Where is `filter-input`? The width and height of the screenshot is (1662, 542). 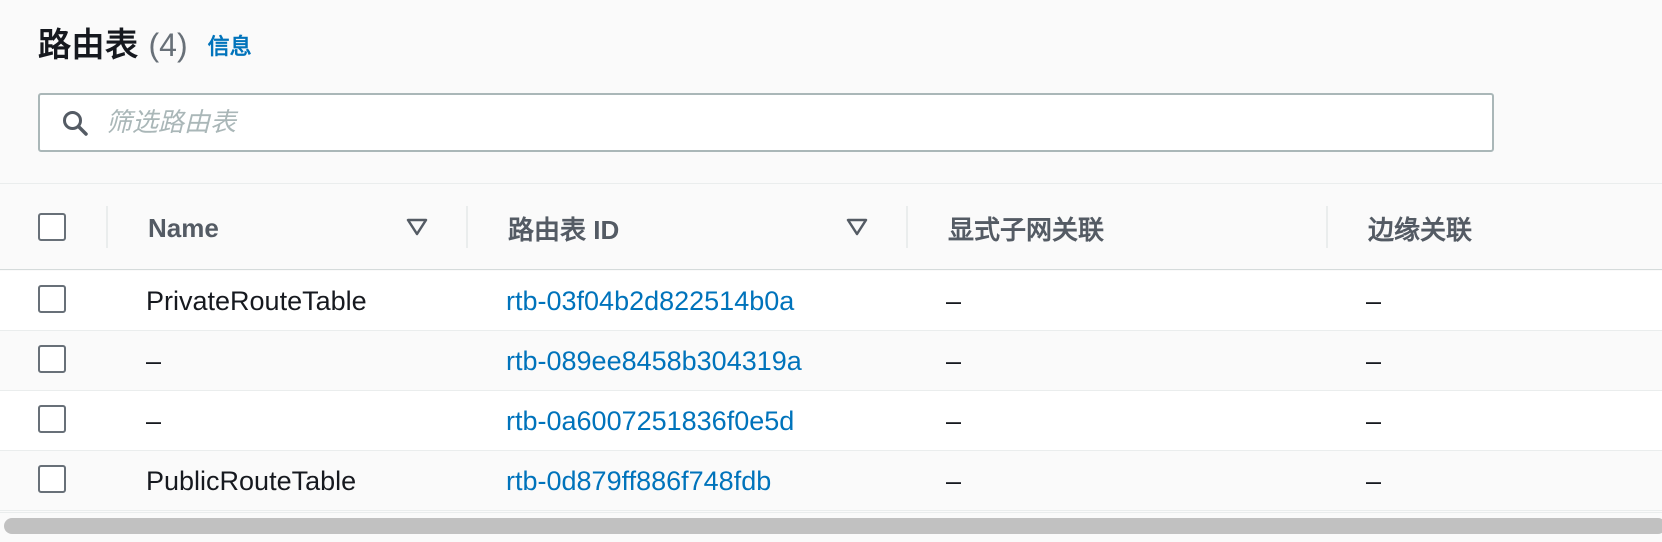
filter-input is located at coordinates (776, 122).